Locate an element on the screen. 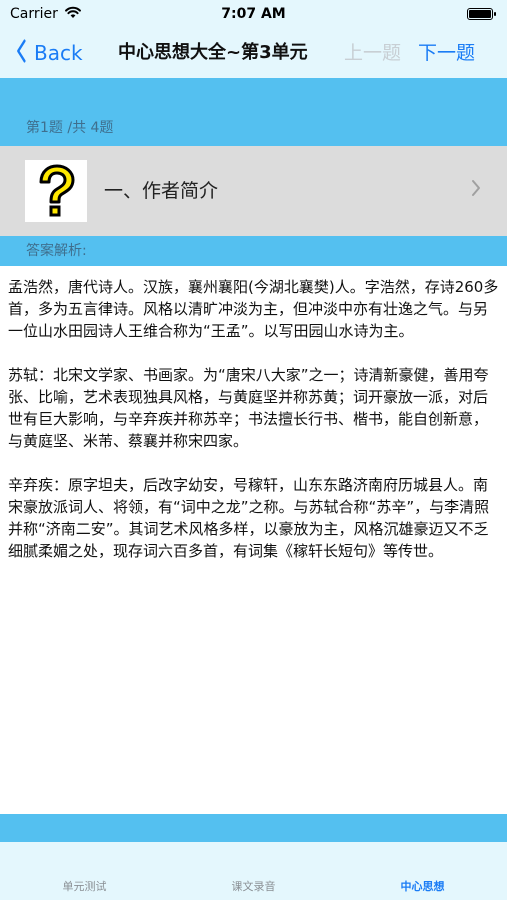 The height and width of the screenshot is (900, 507). question-row: 一、作者简介 is located at coordinates (253, 191).